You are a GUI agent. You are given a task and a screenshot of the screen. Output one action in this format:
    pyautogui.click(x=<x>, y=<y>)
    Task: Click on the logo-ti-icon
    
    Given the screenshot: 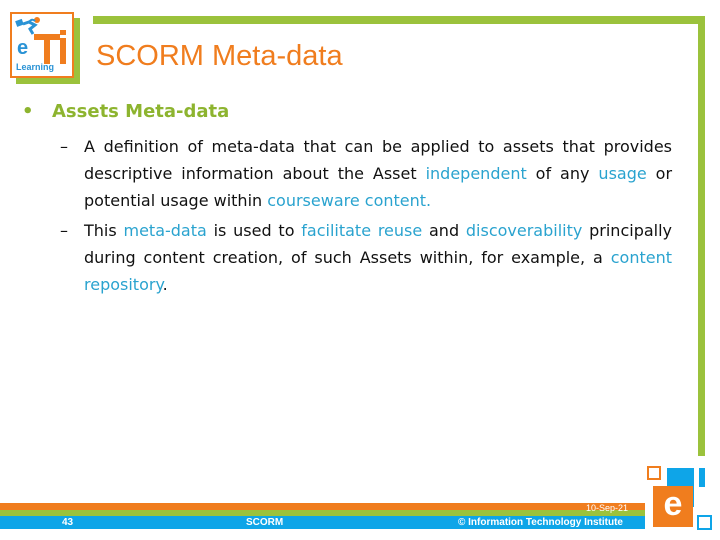 What is the action you would take?
    pyautogui.click(x=50, y=47)
    